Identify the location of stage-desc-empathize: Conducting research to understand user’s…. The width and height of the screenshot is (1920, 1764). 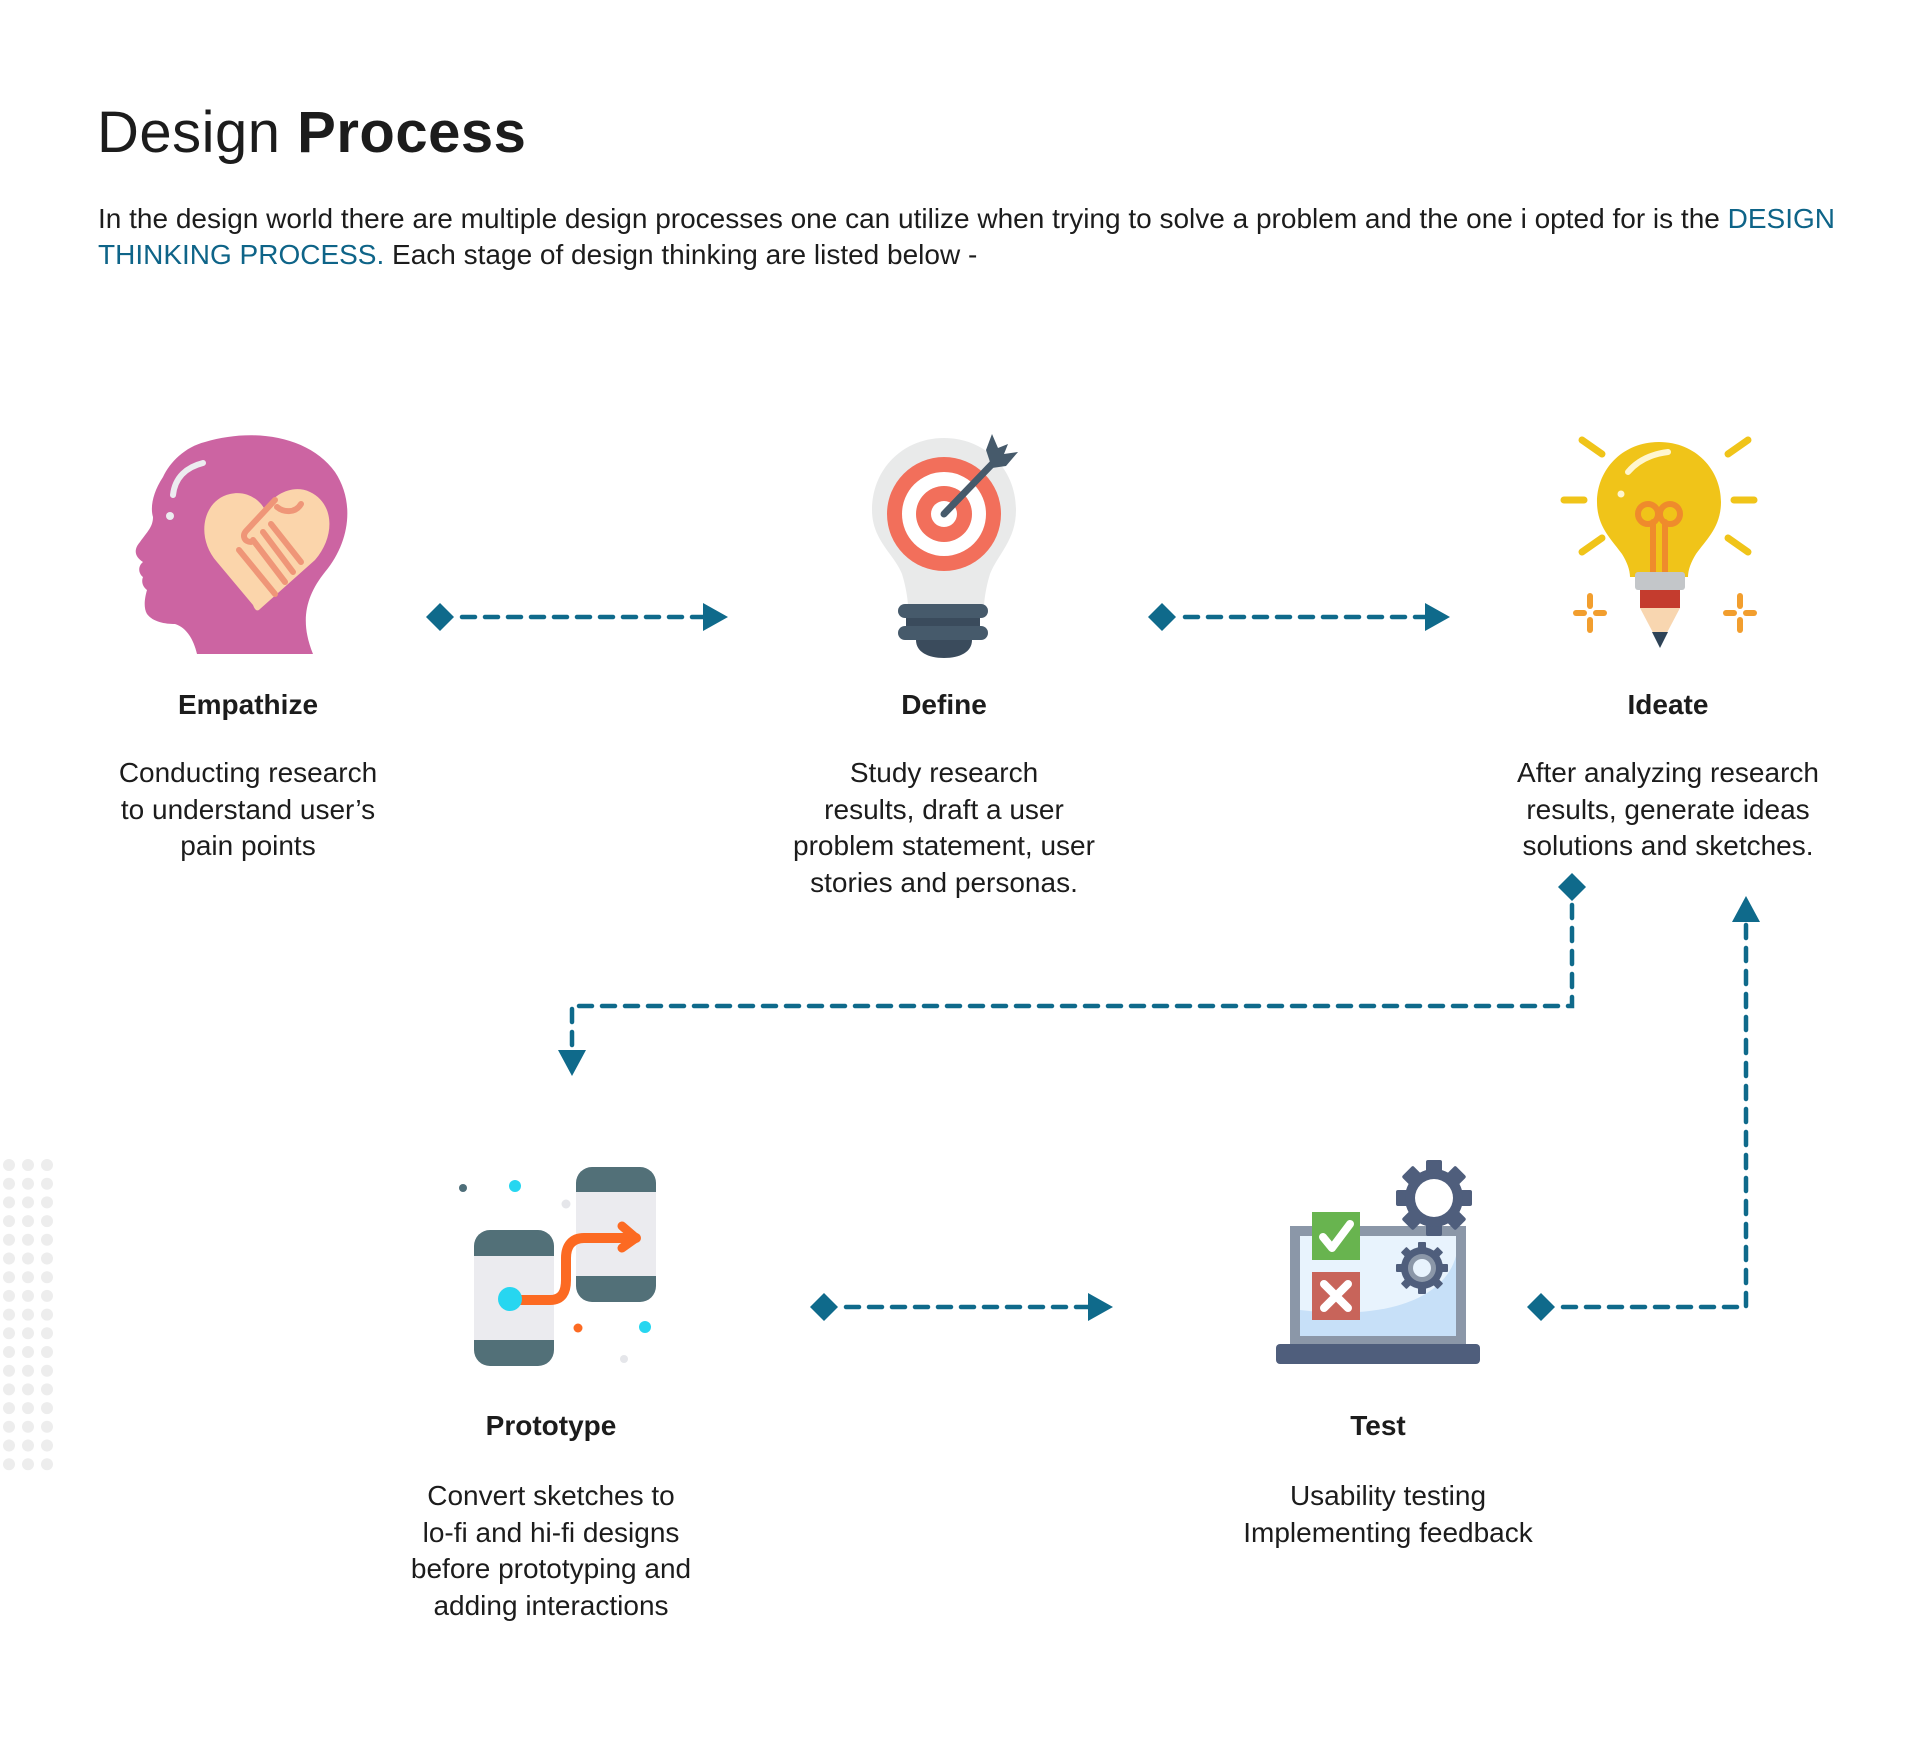
(248, 809).